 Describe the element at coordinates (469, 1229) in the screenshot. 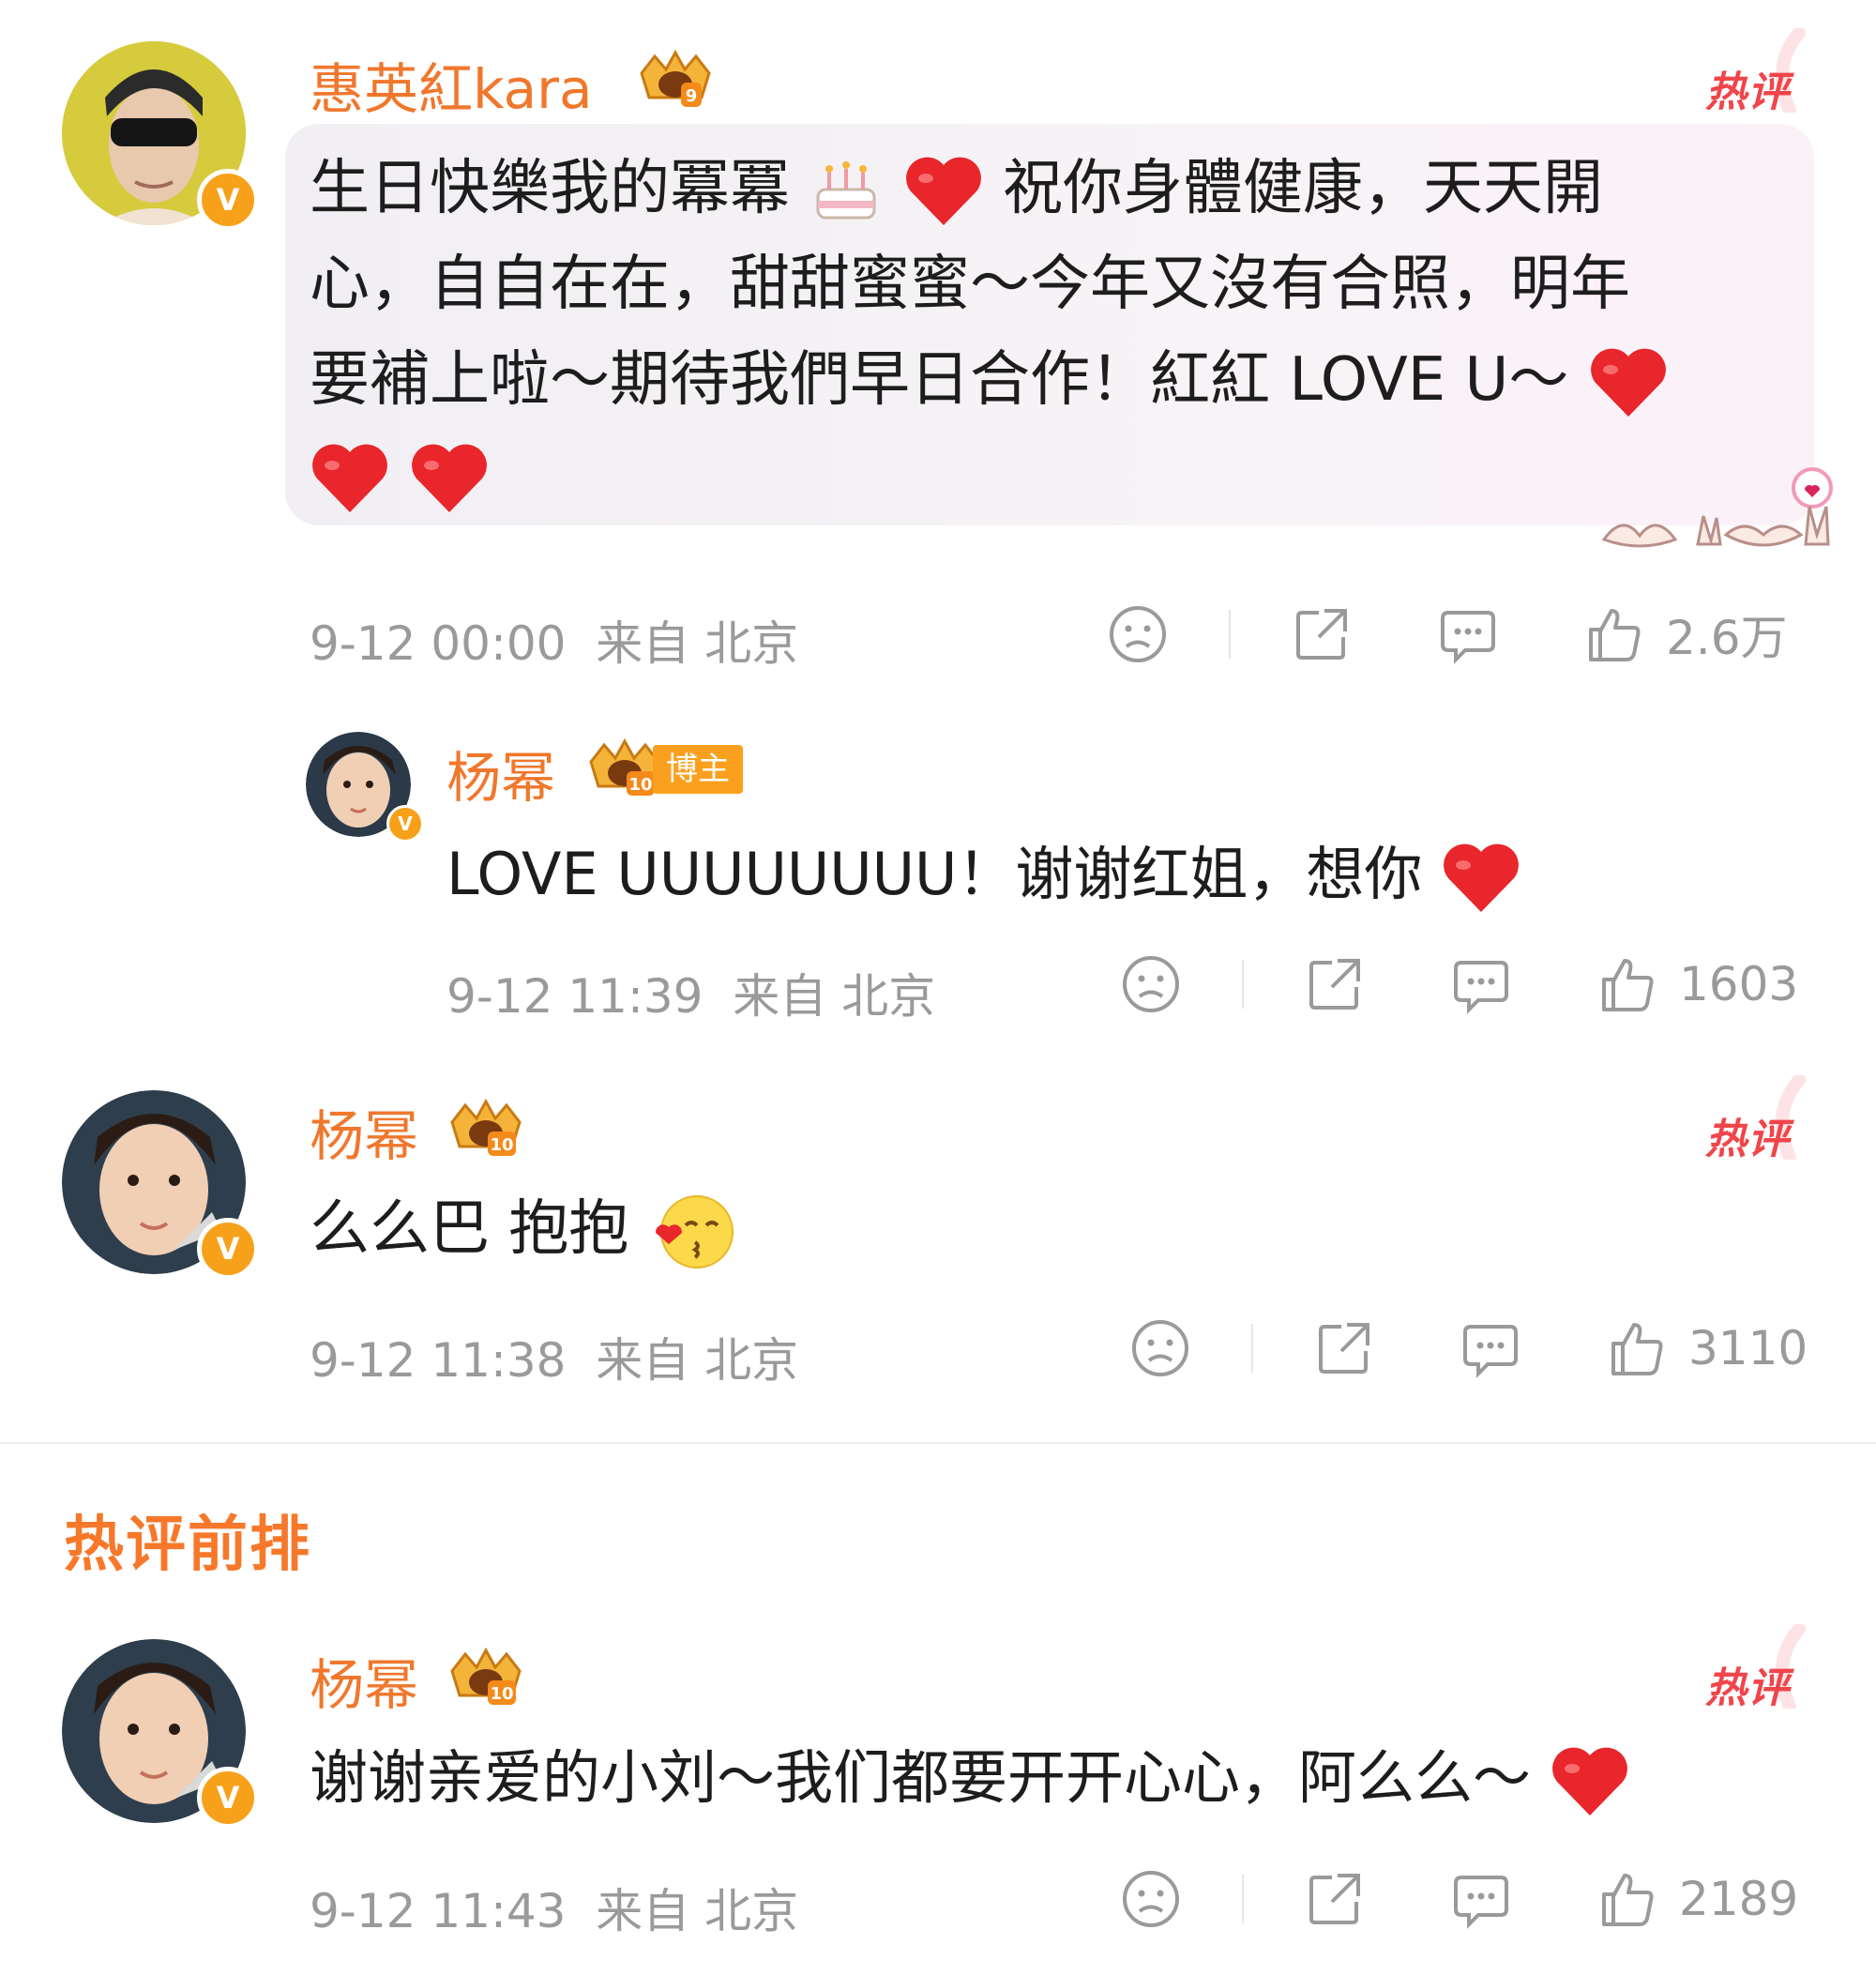

I see `comment-text-line: 么么巴 抱抱` at that location.